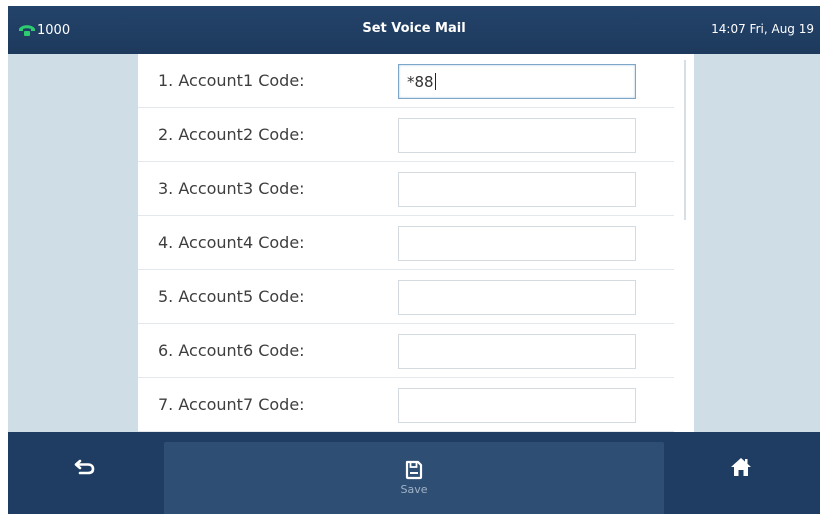 This screenshot has height=520, width=826. I want to click on form-row-account1: 1. Account1 Code: *88, so click(406, 81).